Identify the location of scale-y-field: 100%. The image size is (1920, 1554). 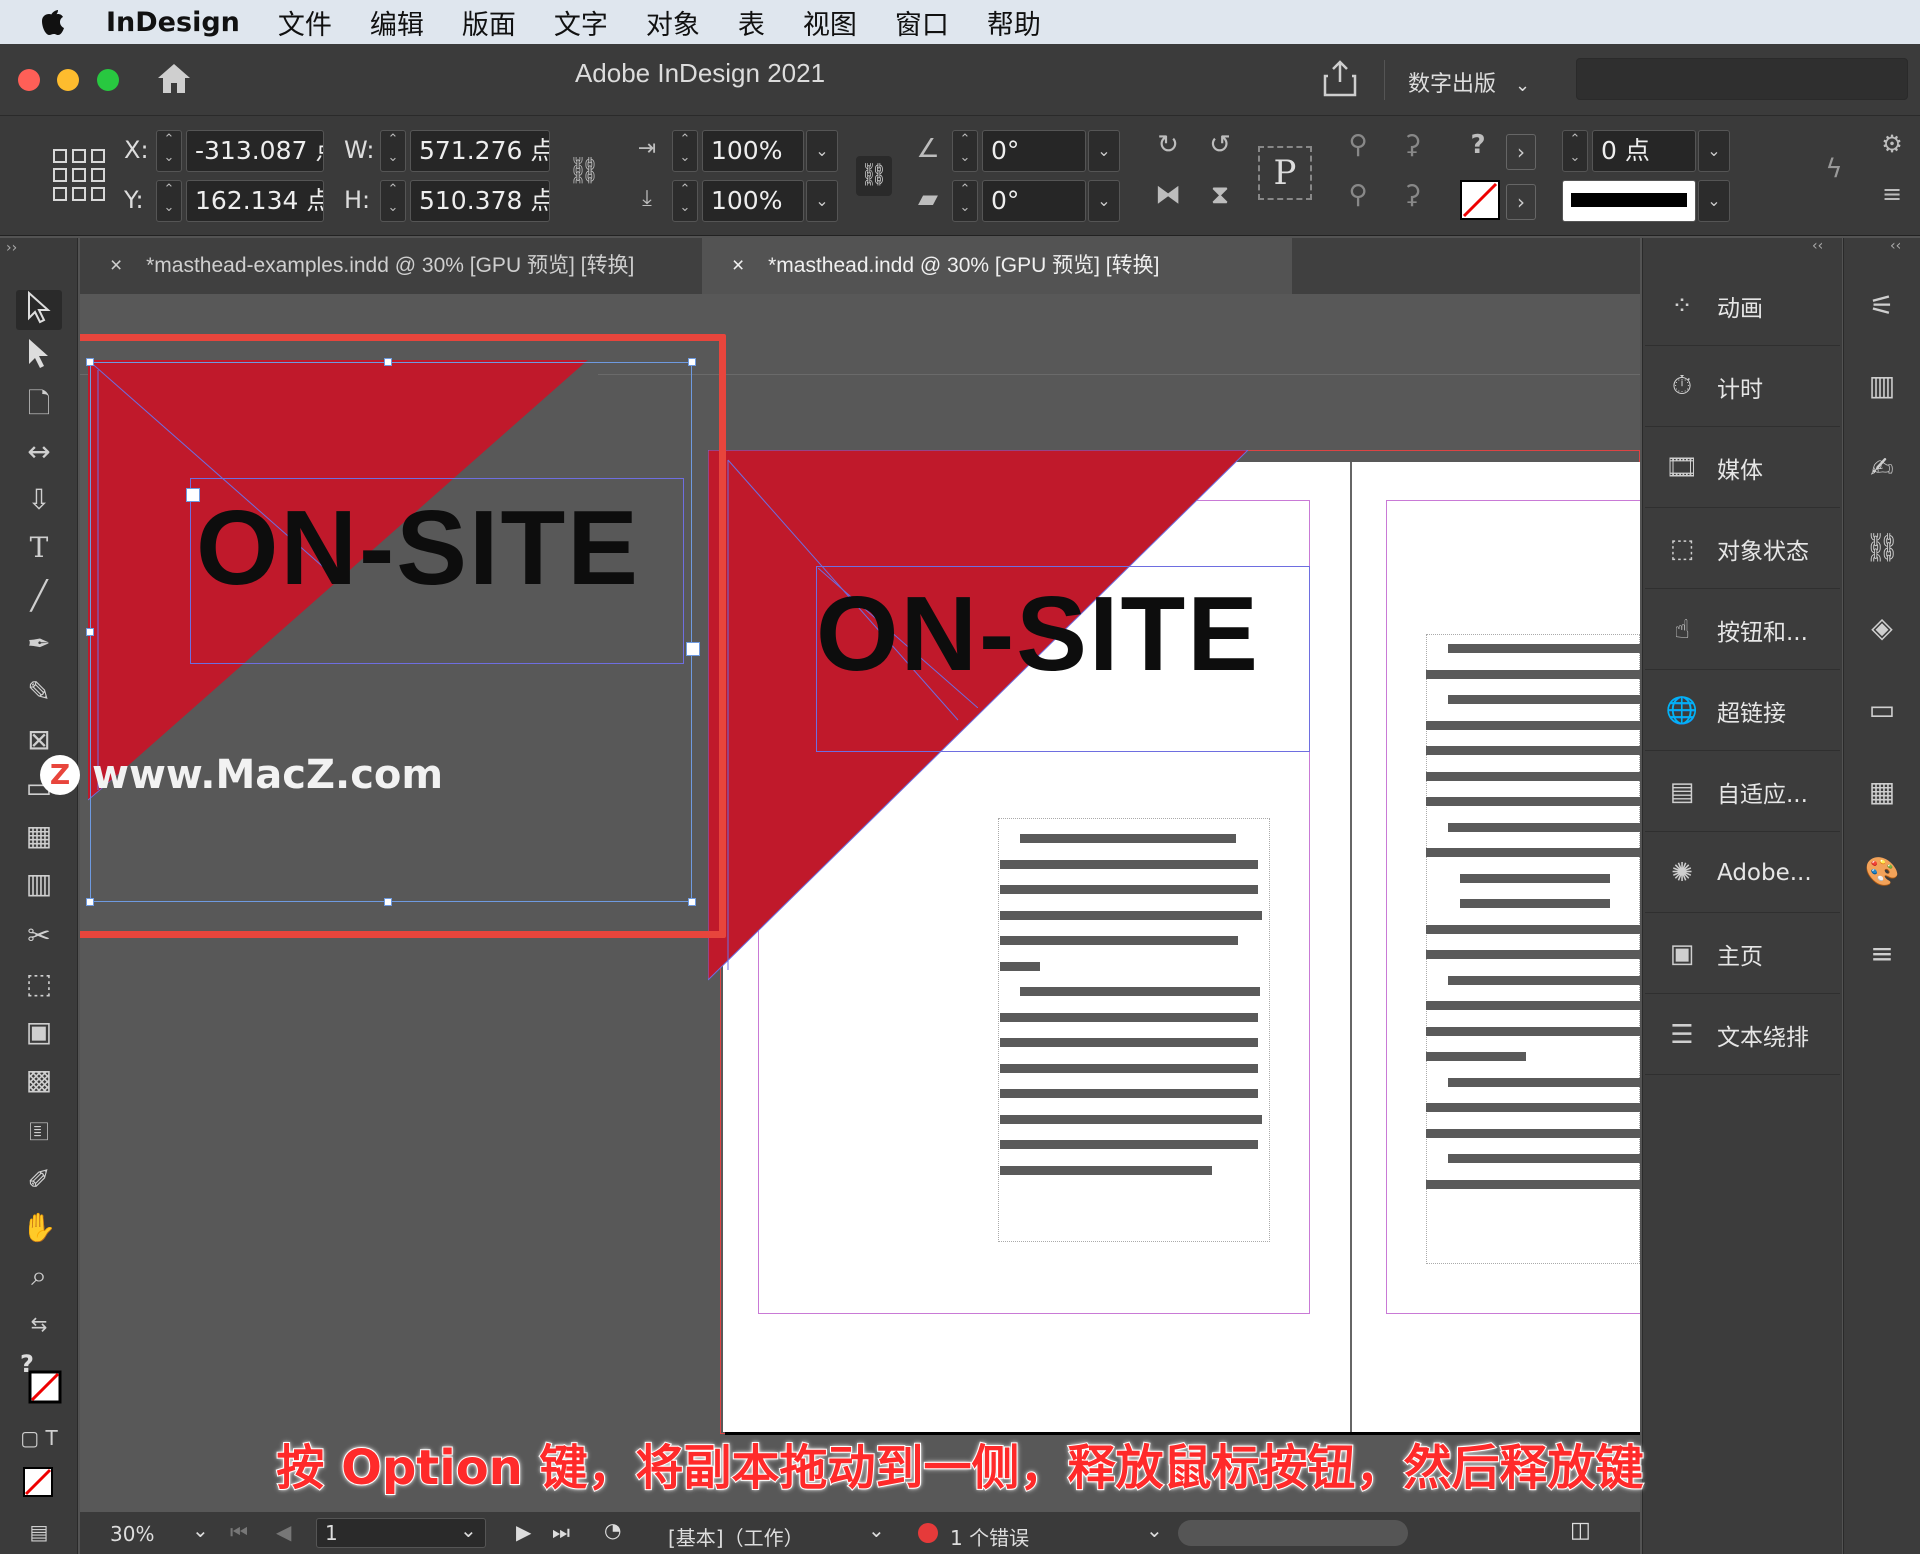
(753, 201).